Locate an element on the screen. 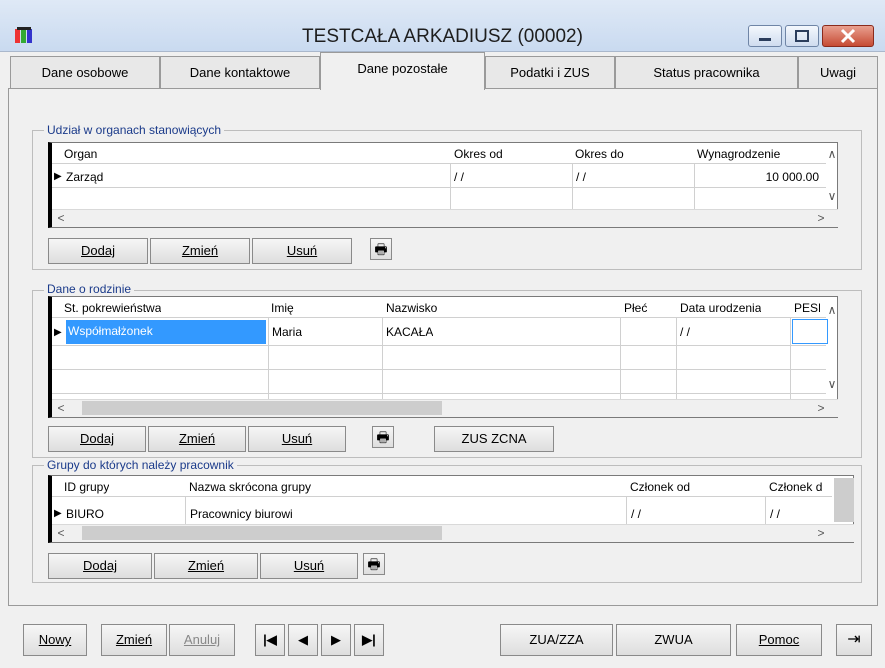  column-header: Data urodzenia is located at coordinates (720, 308).